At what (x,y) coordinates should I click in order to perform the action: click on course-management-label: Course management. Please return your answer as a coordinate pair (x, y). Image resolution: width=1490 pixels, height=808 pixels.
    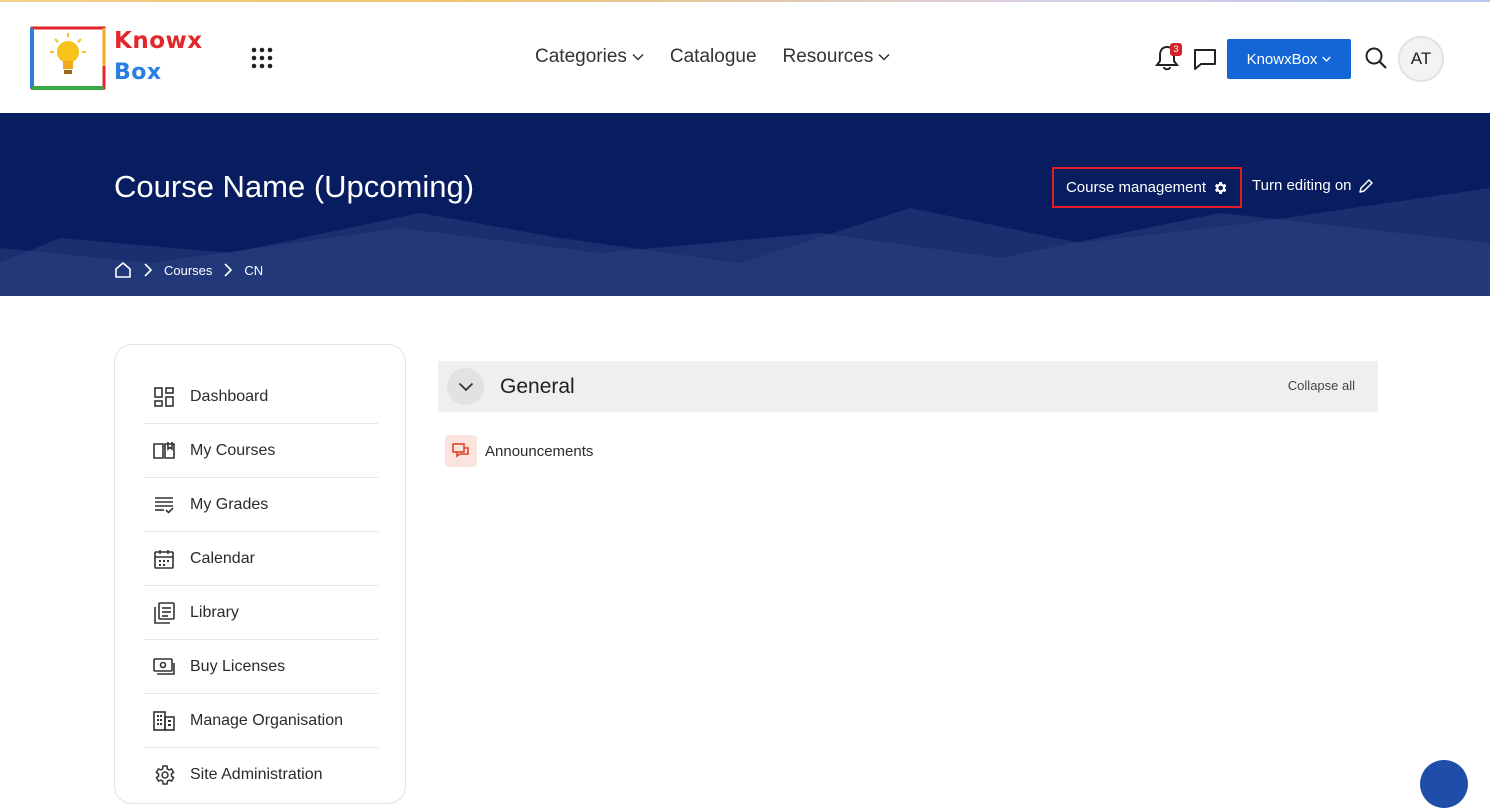
    Looking at the image, I should click on (1136, 187).